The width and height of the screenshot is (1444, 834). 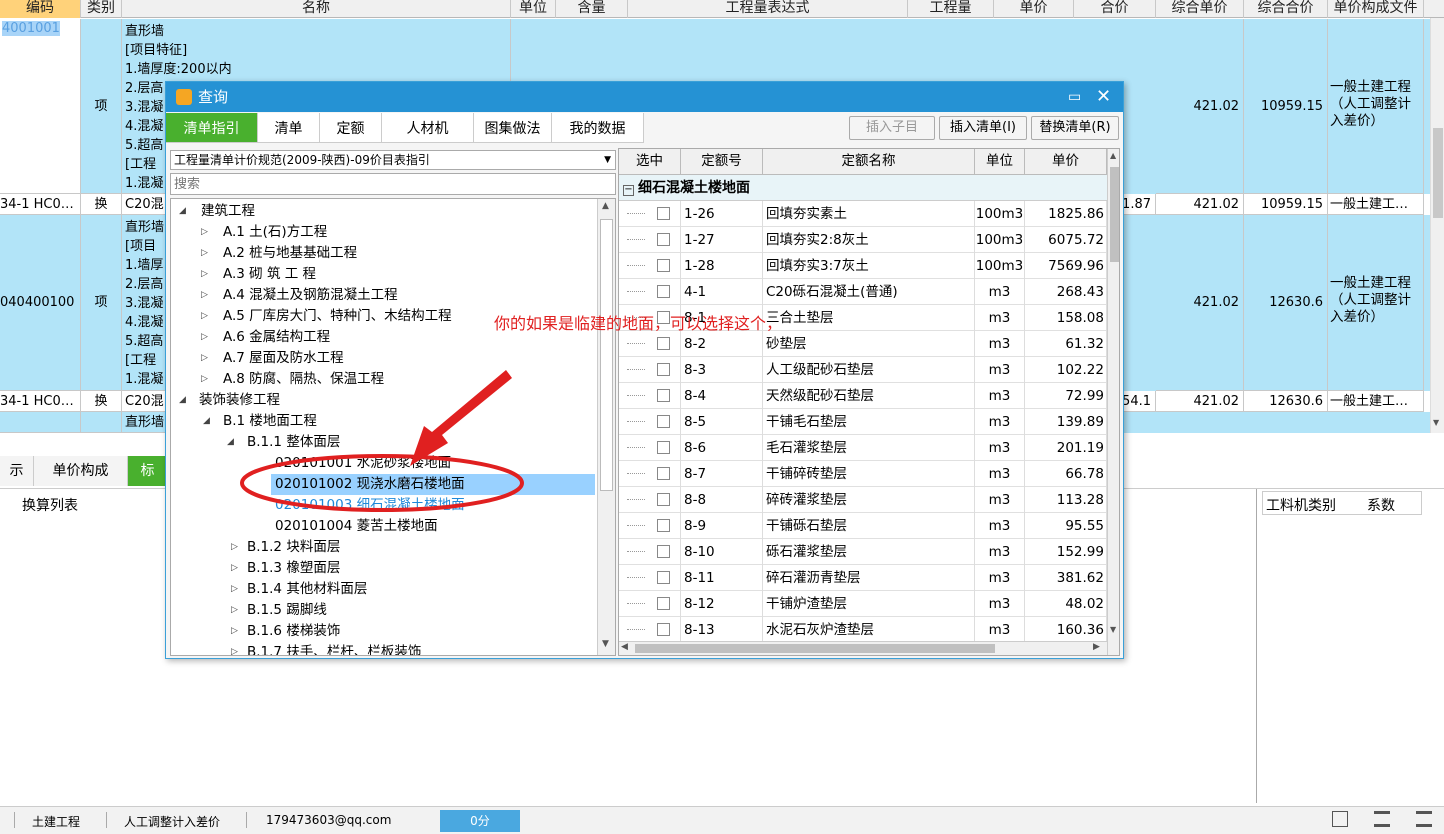 I want to click on highlight-ellipse, so click(x=382, y=483).